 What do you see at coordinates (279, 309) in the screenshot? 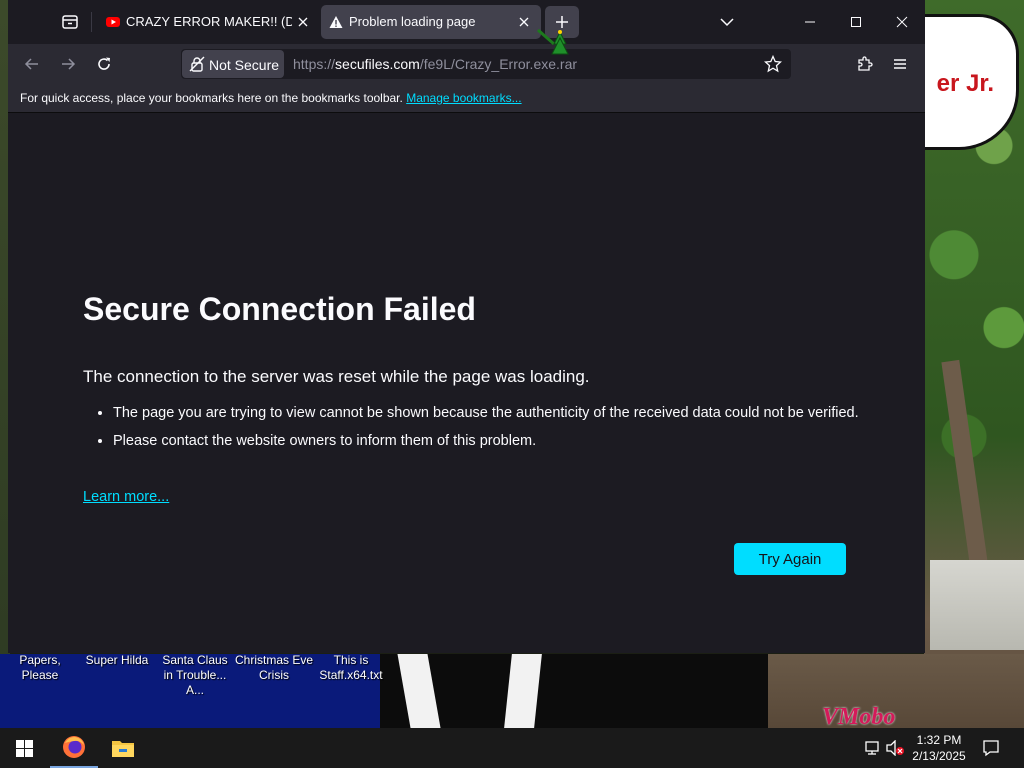
I see `error-title: Secure Connection Failed` at bounding box center [279, 309].